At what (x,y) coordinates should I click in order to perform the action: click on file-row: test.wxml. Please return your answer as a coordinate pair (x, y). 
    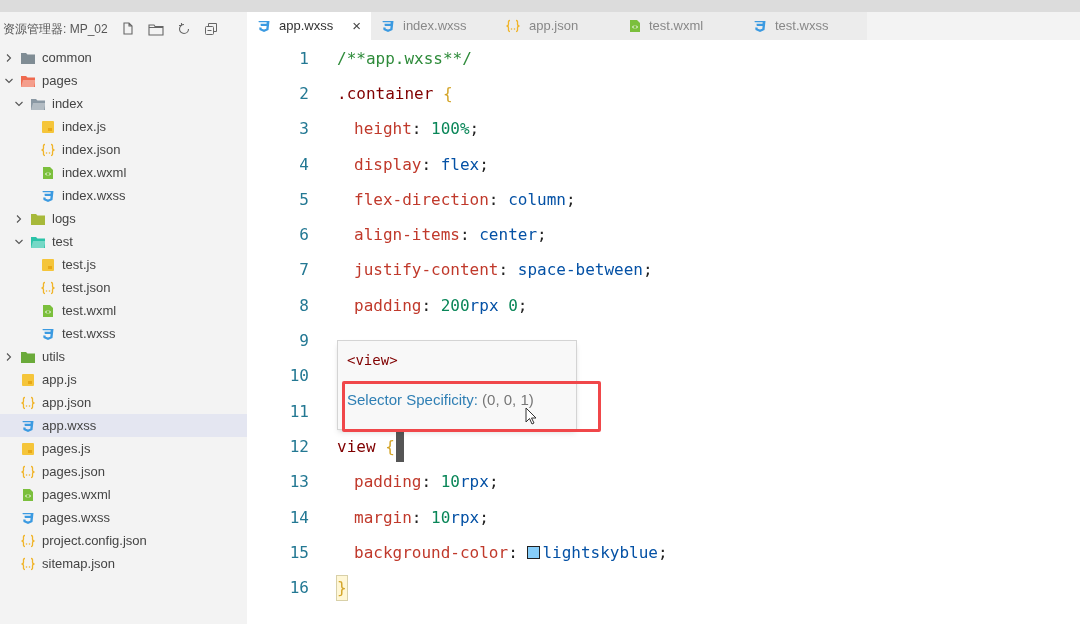
    Looking at the image, I should click on (123, 310).